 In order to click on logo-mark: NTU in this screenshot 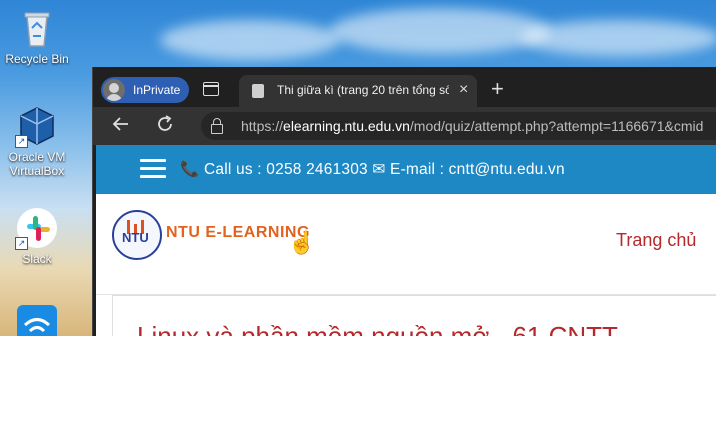, I will do `click(135, 237)`.